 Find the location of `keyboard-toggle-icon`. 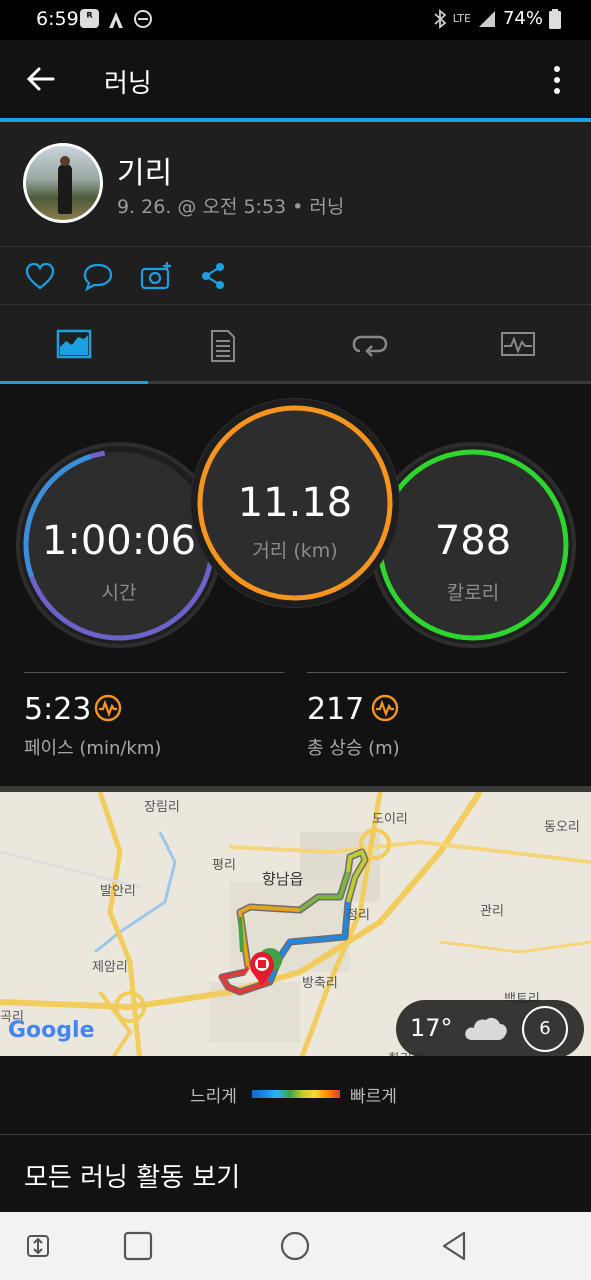

keyboard-toggle-icon is located at coordinates (38, 1246).